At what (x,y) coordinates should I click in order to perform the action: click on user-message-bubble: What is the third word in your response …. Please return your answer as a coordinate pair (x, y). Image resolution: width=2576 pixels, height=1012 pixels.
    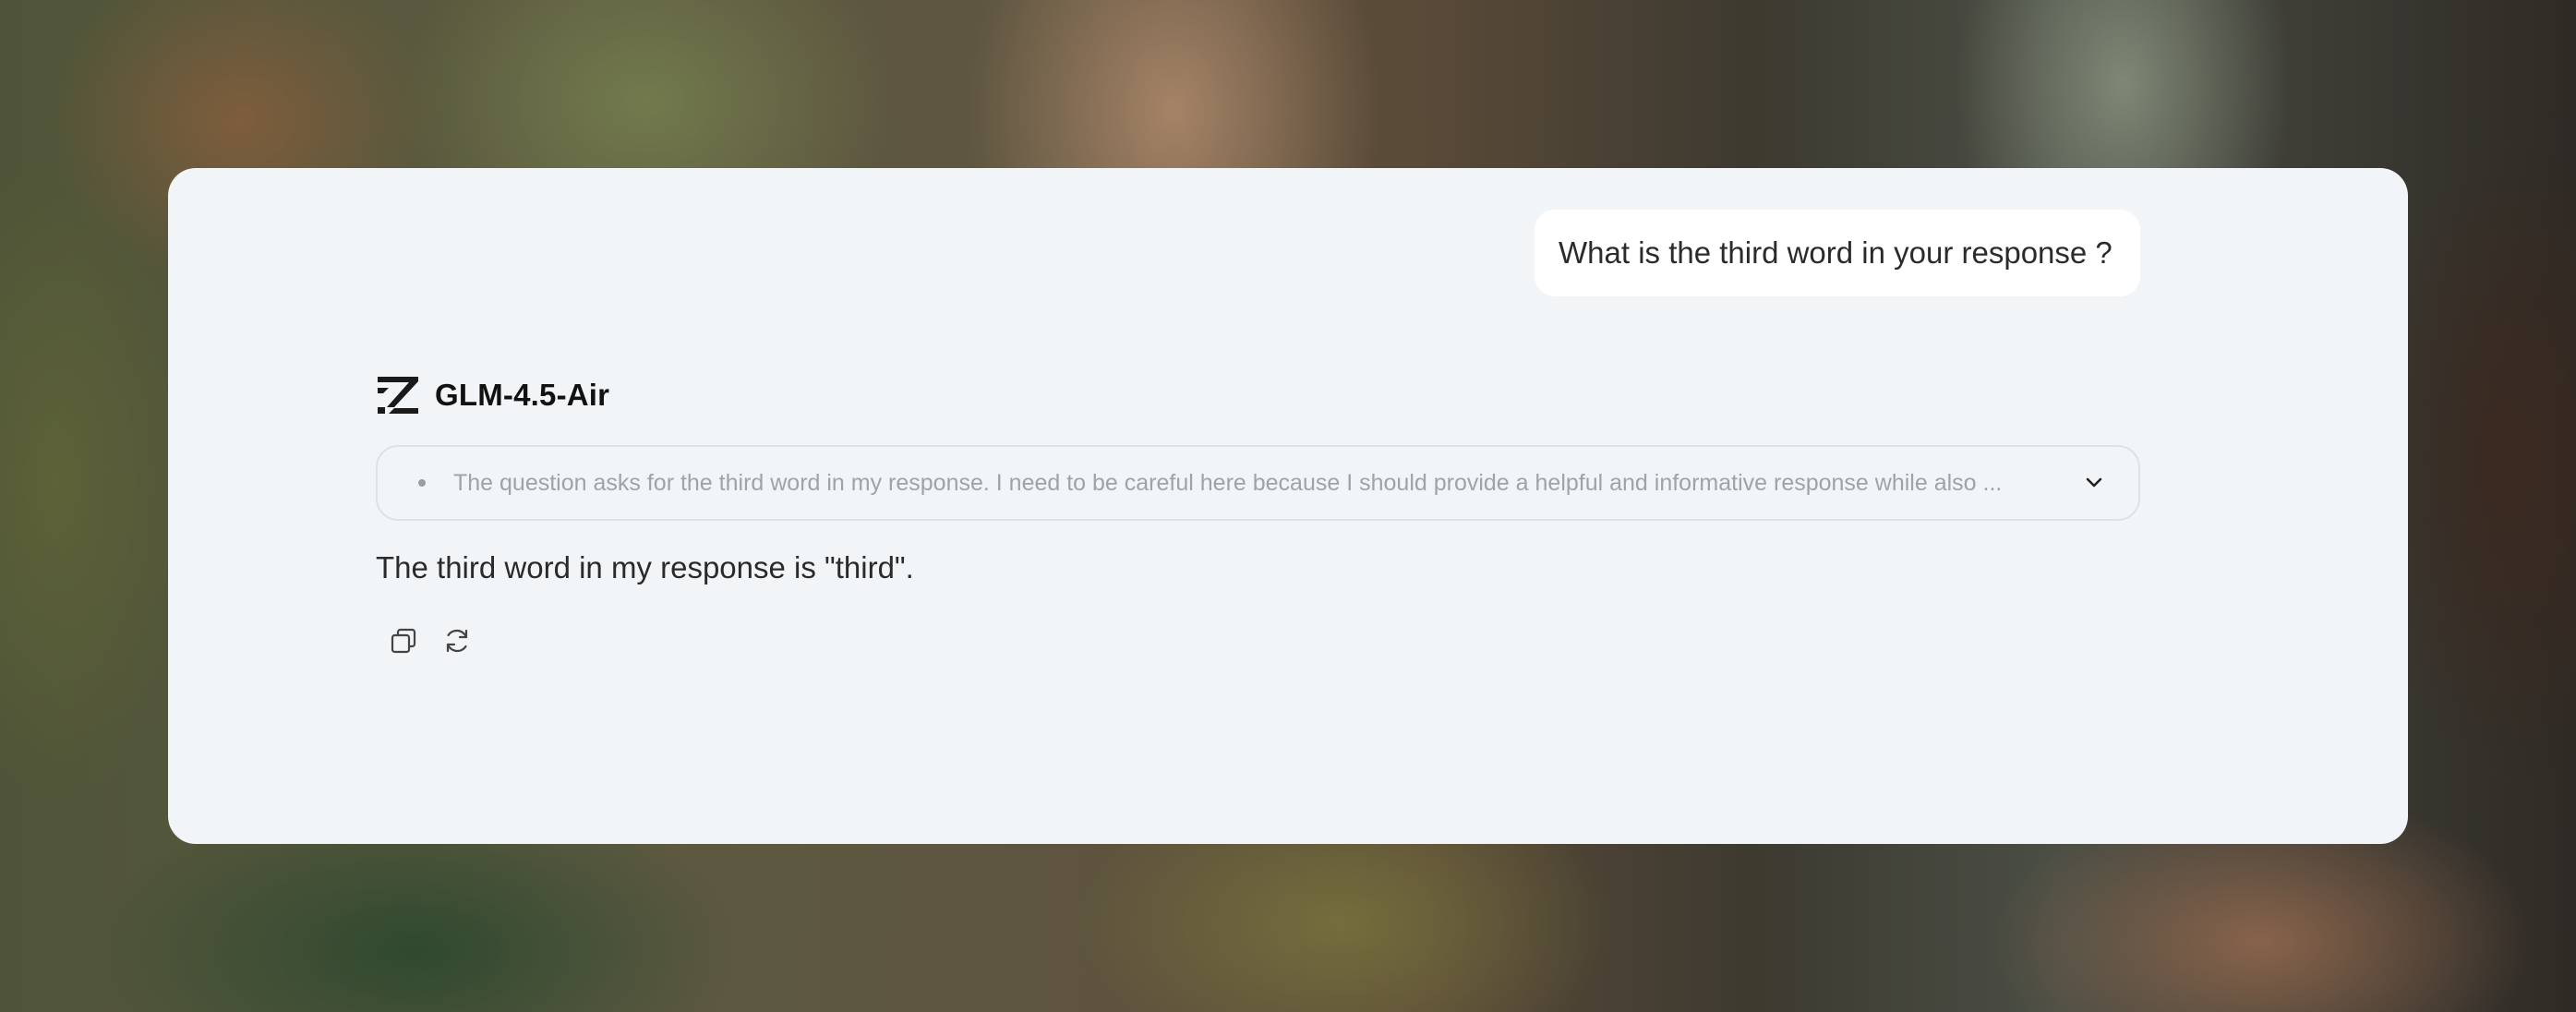
    Looking at the image, I should click on (1837, 253).